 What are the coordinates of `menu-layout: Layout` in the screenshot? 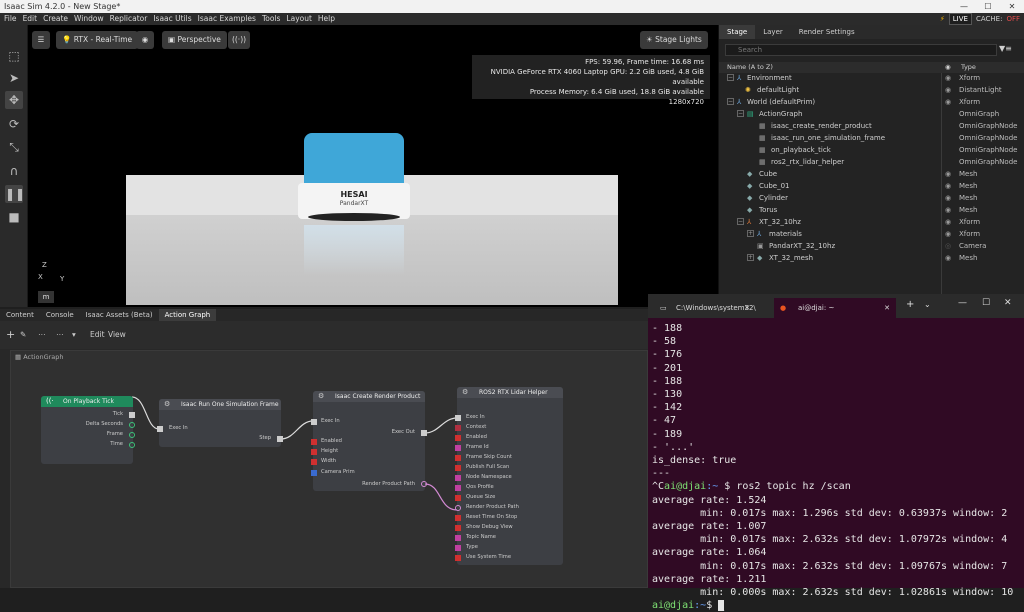 It's located at (299, 19).